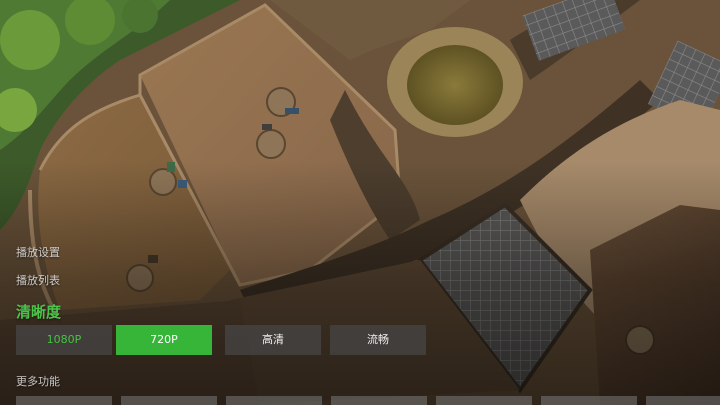 The height and width of the screenshot is (405, 720). Describe the element at coordinates (38, 252) in the screenshot. I see `menu-item-playback-settings: 播放设置` at that location.